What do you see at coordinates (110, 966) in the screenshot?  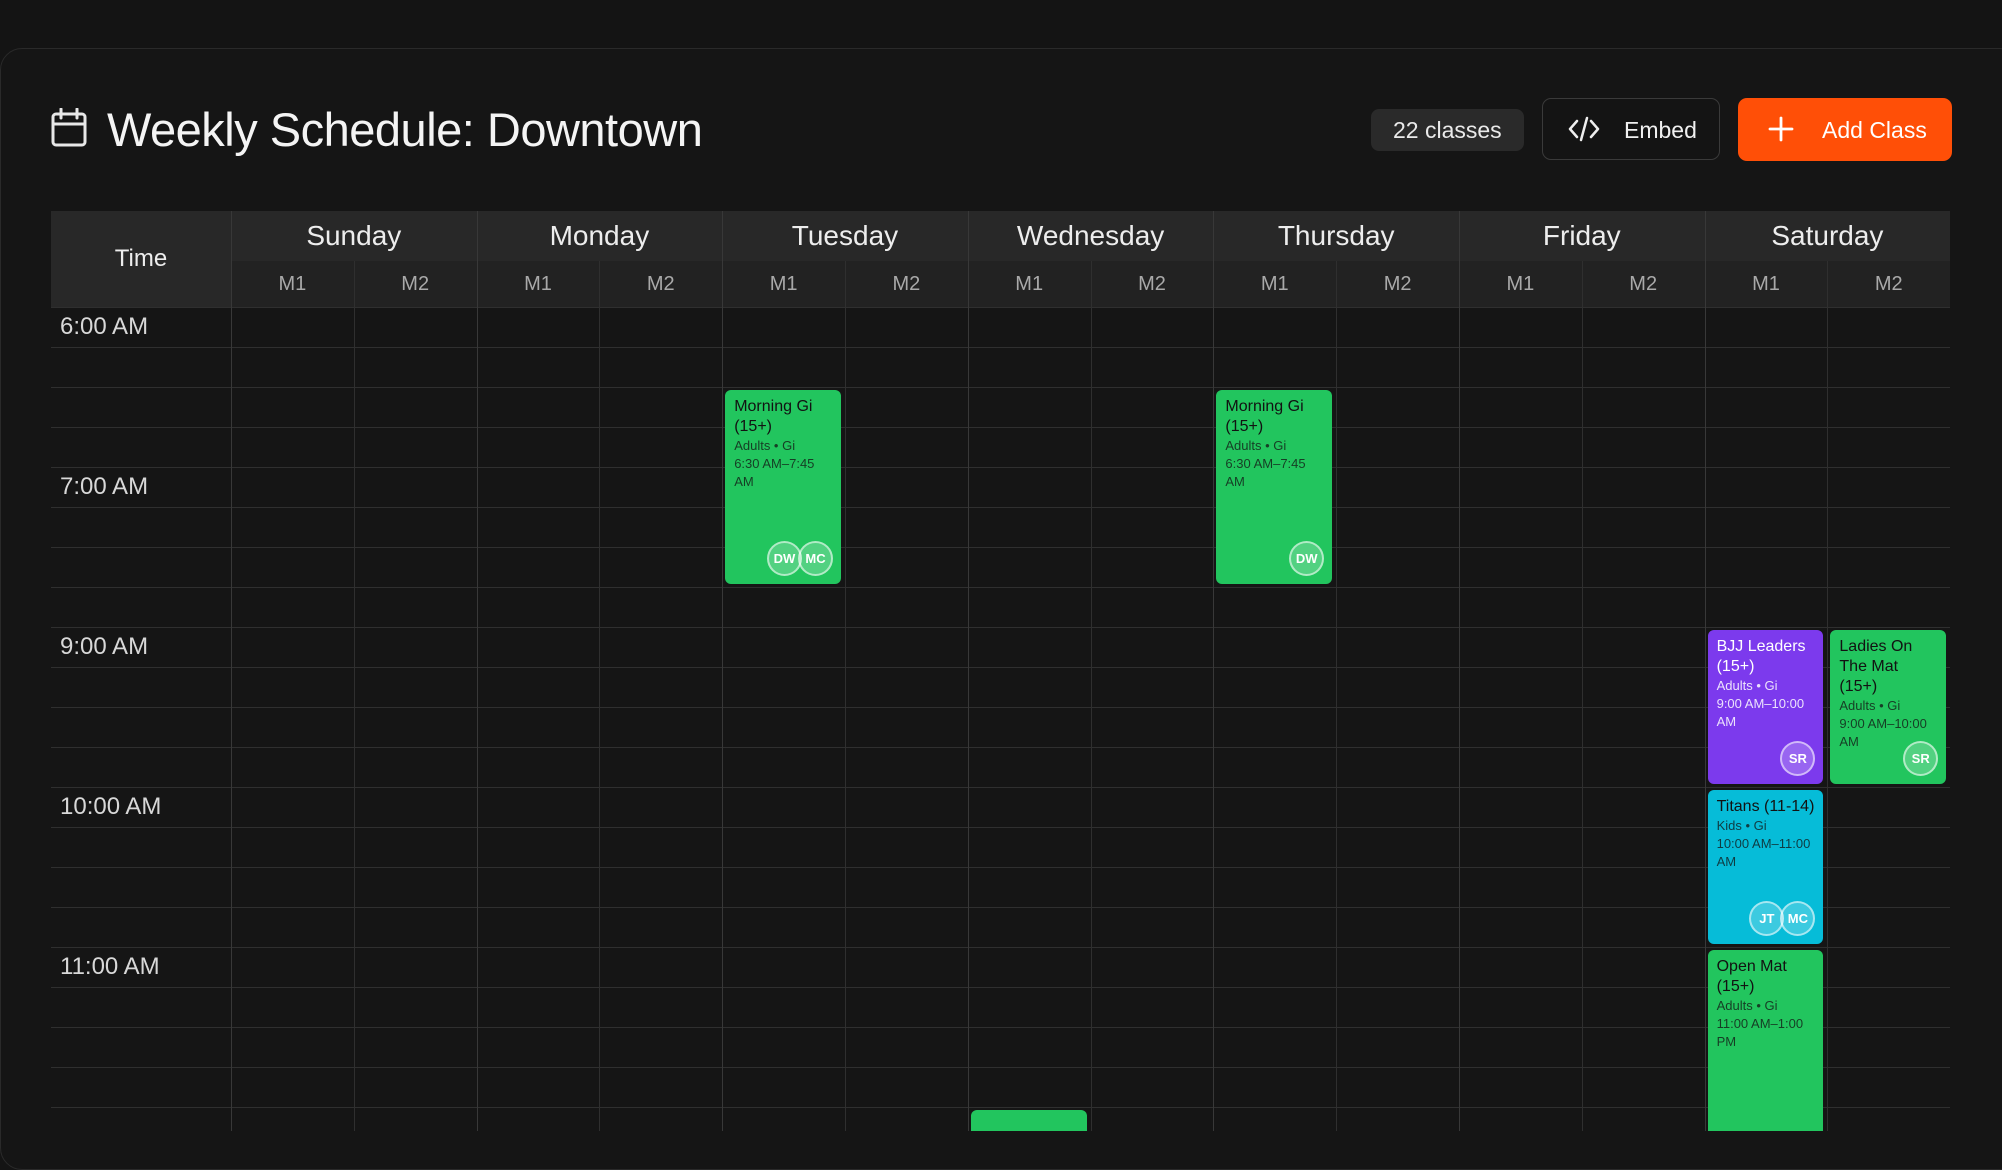 I see `time-label: 11:00 AM` at bounding box center [110, 966].